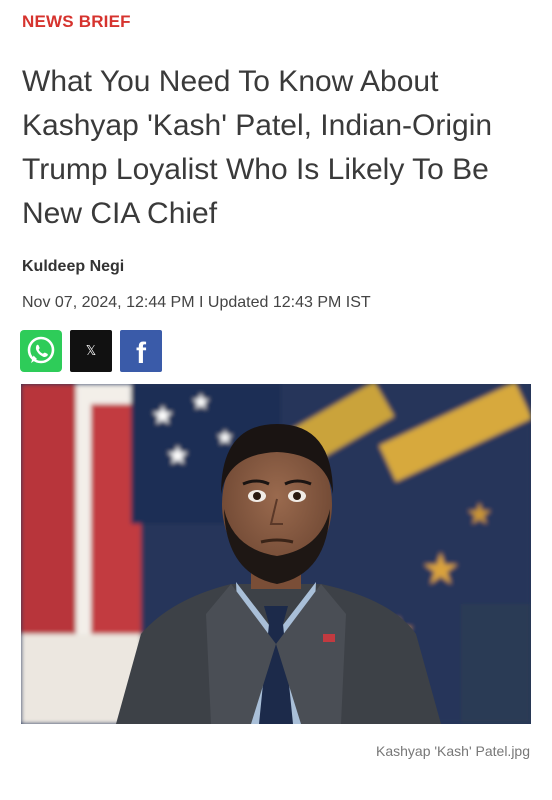 This screenshot has width=552, height=800. Describe the element at coordinates (141, 353) in the screenshot. I see `facebook-icon: f` at that location.